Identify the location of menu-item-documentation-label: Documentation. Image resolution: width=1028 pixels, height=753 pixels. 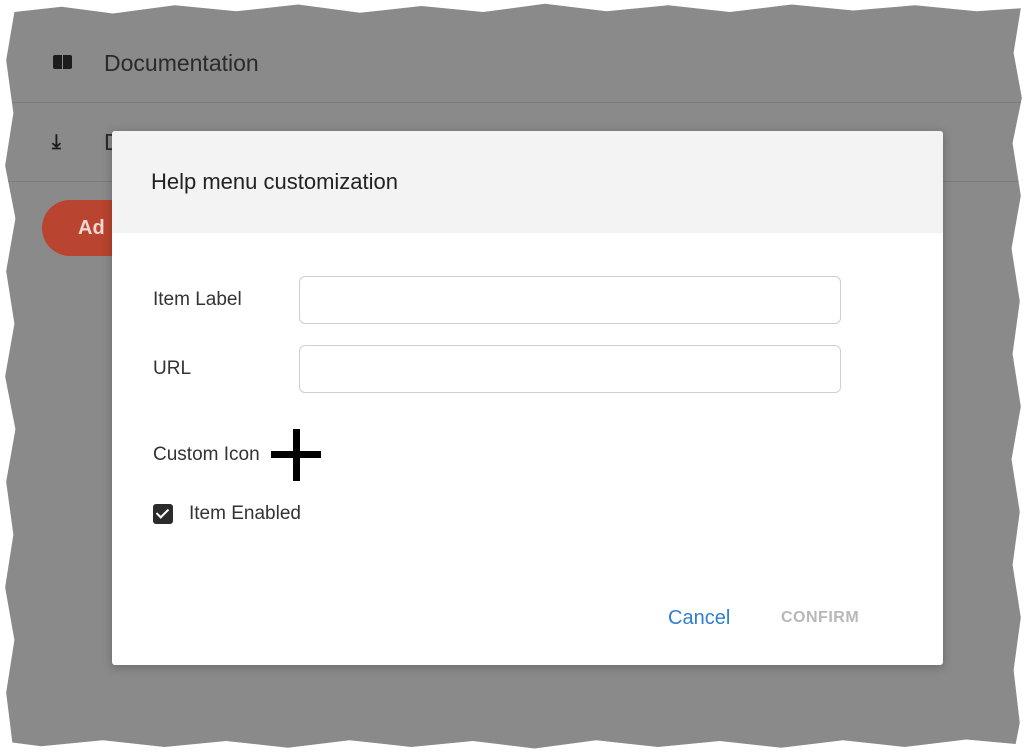
(181, 62).